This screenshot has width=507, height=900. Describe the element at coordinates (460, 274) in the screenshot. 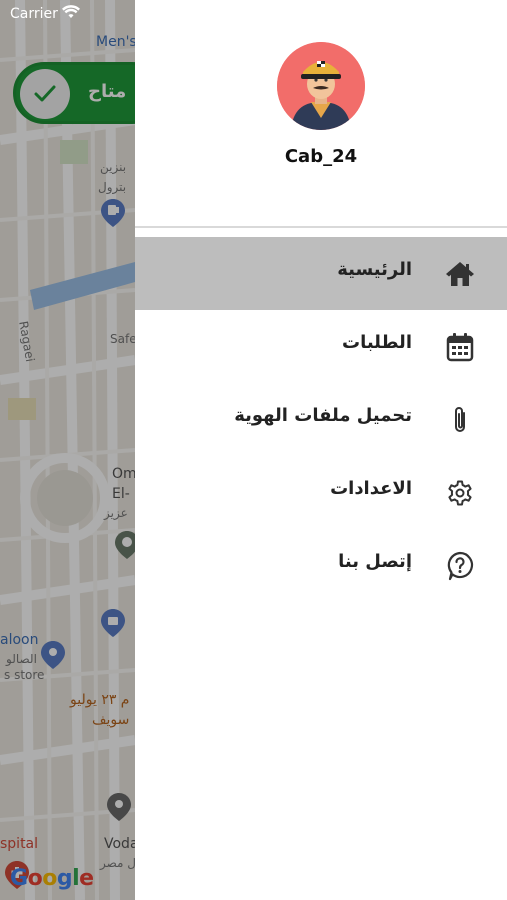

I see `home-icon` at that location.